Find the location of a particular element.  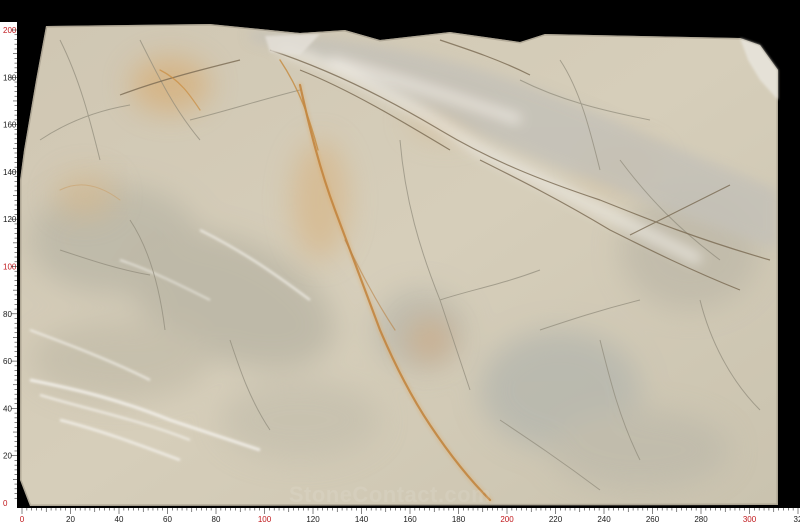

x-ruler-label: 300 is located at coordinates (750, 519).